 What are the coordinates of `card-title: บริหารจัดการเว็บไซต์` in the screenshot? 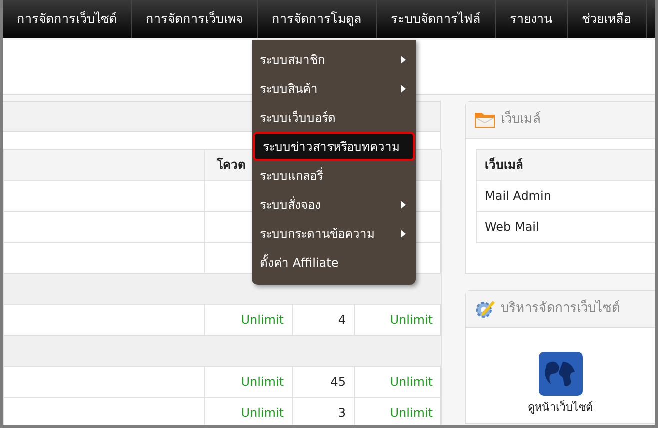 It's located at (560, 308).